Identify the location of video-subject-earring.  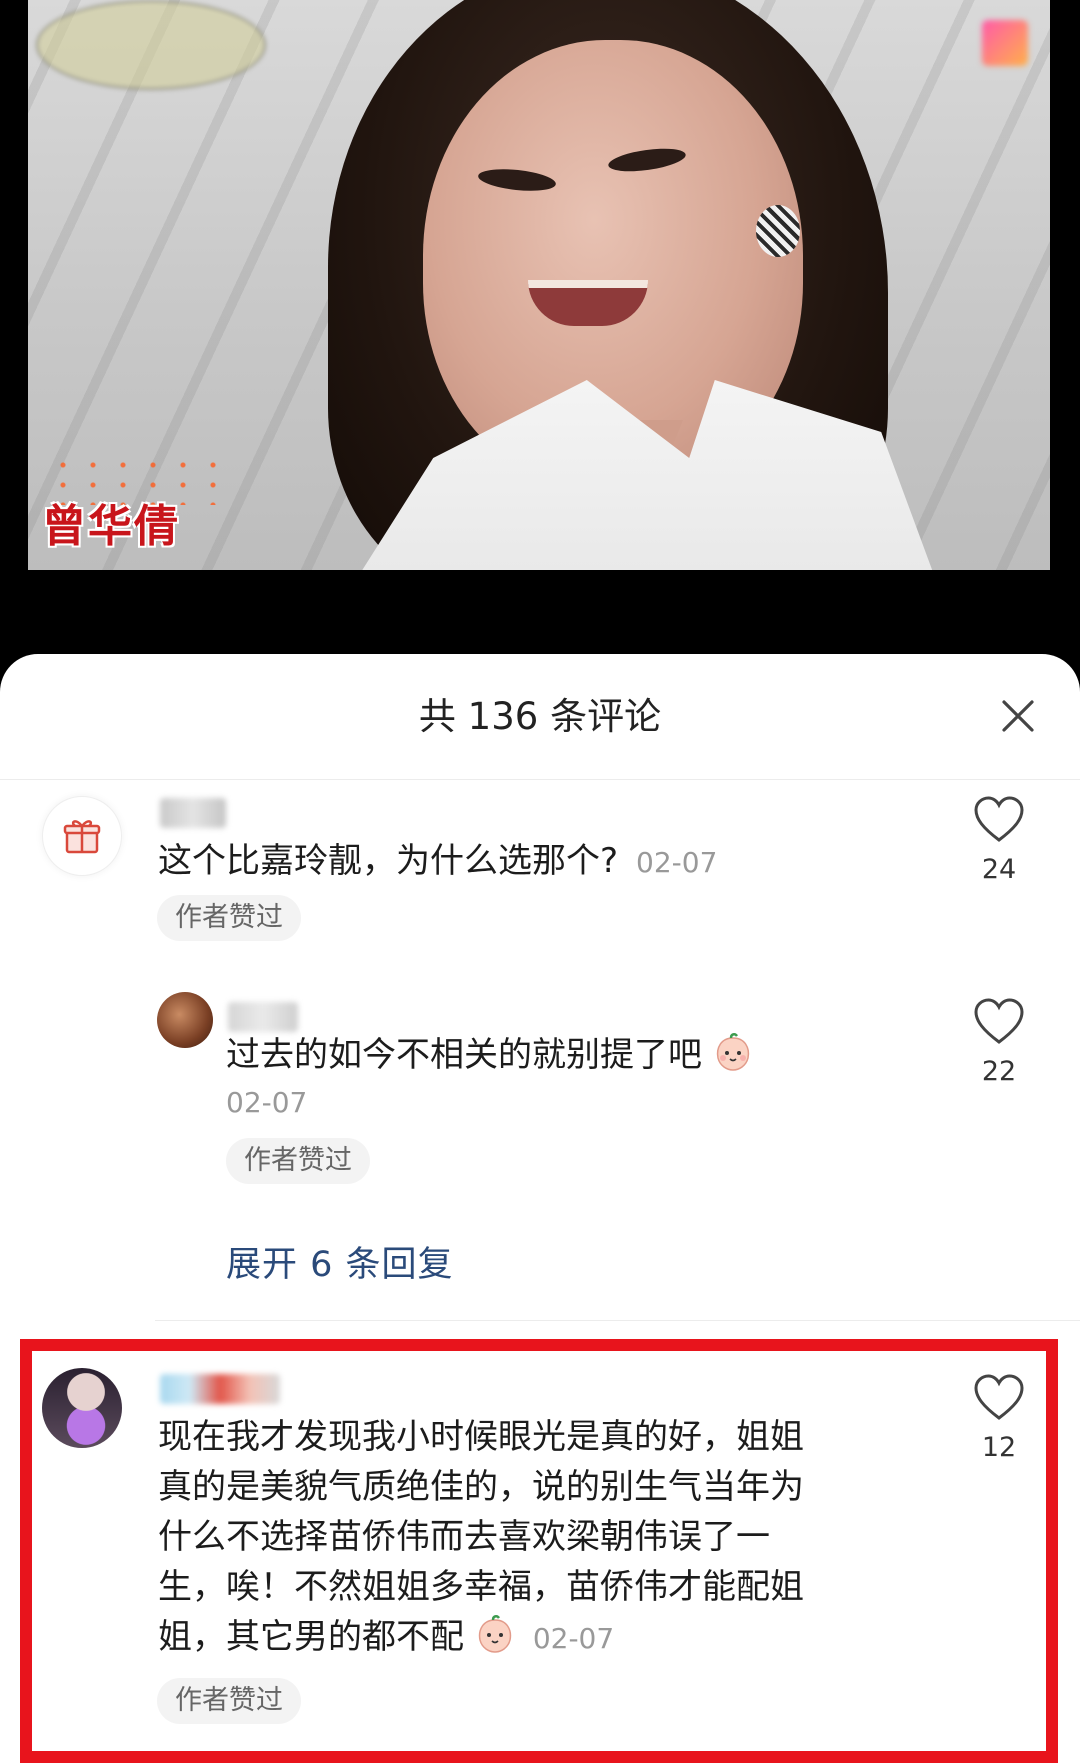
(778, 231).